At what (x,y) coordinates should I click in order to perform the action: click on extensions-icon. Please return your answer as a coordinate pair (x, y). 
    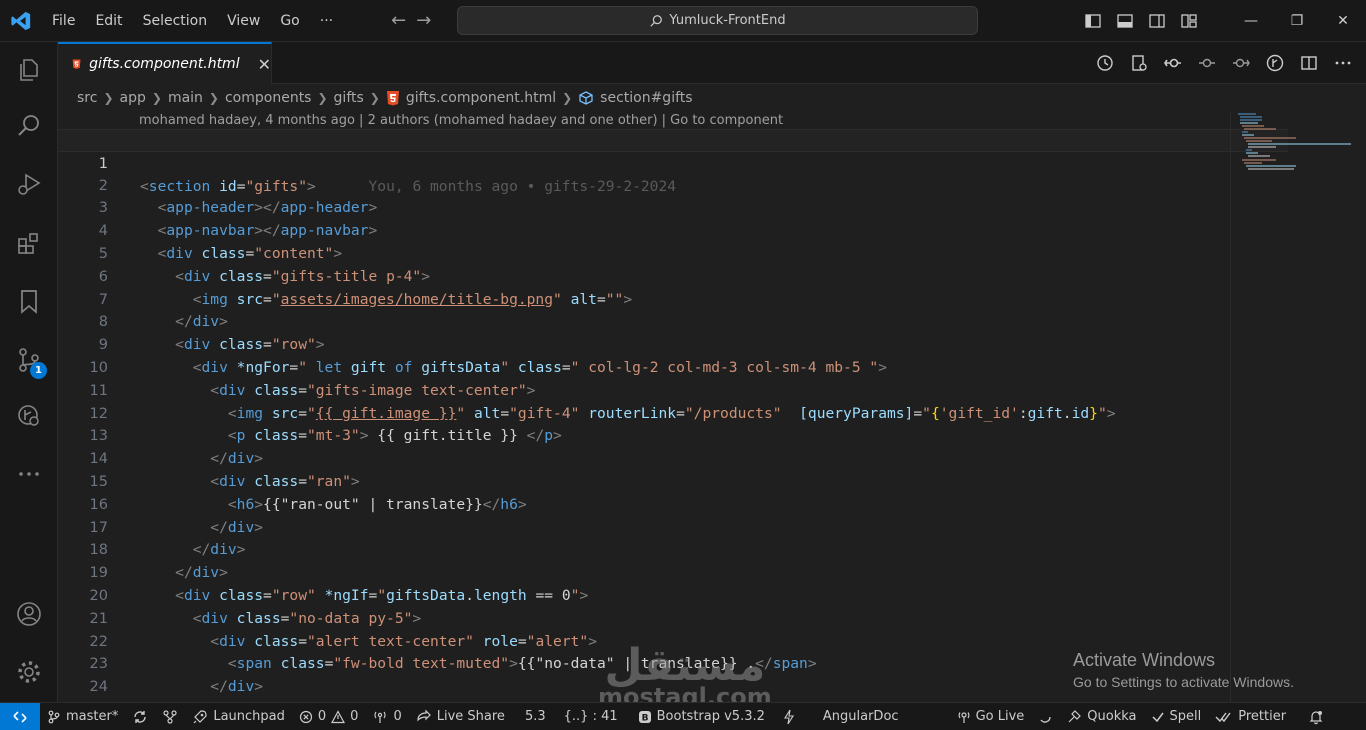
    Looking at the image, I should click on (29, 243).